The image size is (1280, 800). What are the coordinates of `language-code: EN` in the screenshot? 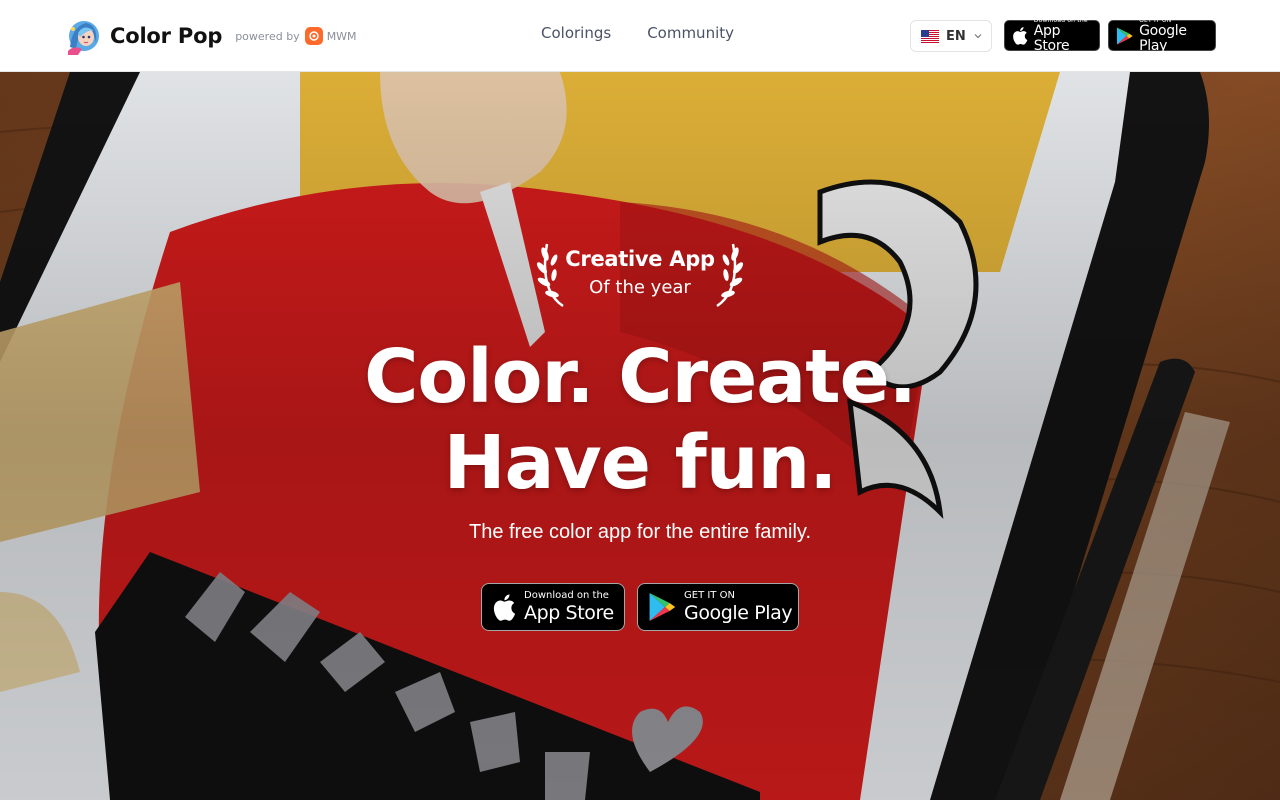 It's located at (956, 36).